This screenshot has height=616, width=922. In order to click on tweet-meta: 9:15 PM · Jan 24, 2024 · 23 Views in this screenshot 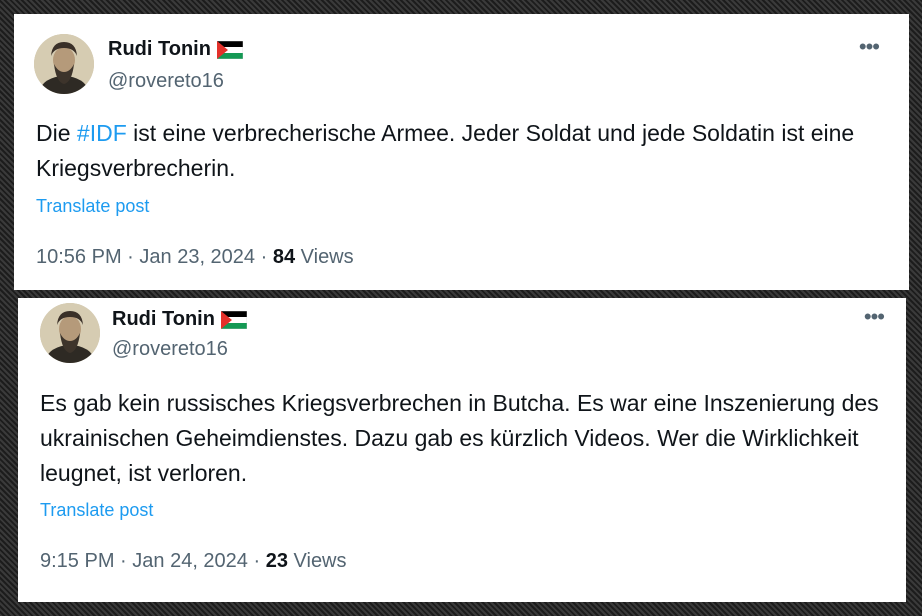, I will do `click(193, 561)`.